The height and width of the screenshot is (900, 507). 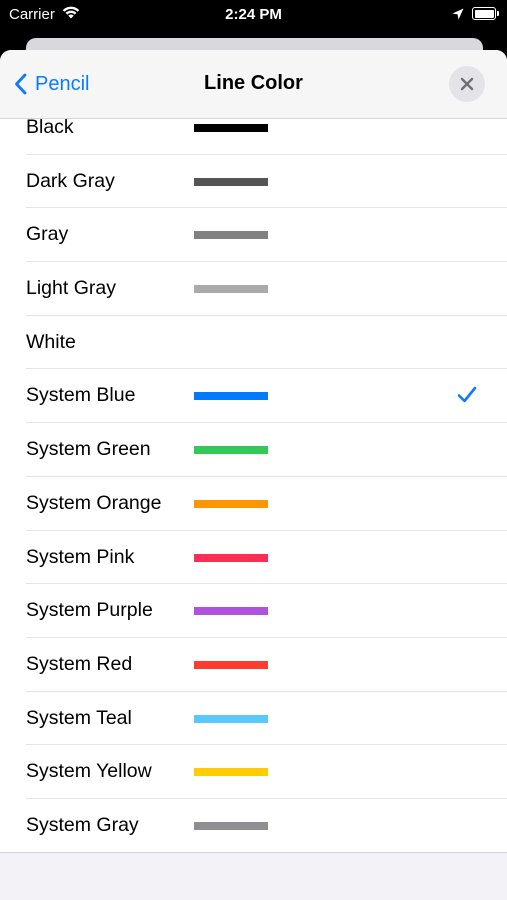 What do you see at coordinates (253, 852) in the screenshot?
I see `row-separator` at bounding box center [253, 852].